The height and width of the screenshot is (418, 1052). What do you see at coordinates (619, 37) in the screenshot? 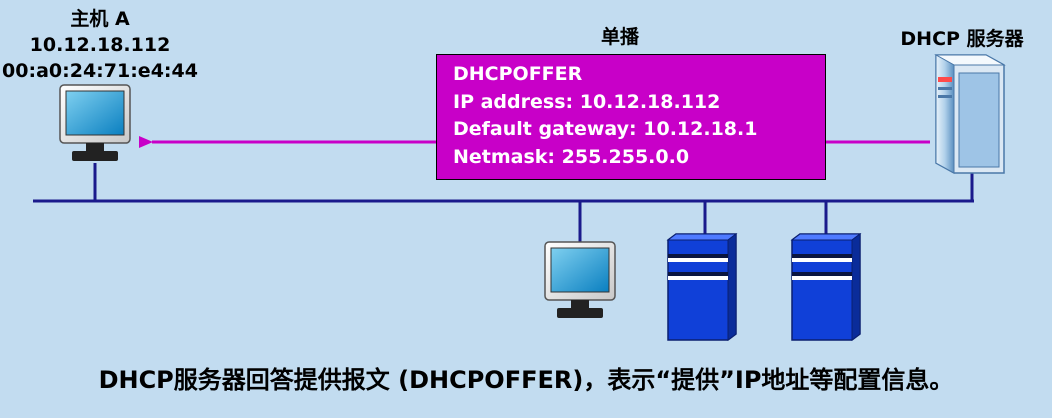
I see `unicast-label: 单播` at bounding box center [619, 37].